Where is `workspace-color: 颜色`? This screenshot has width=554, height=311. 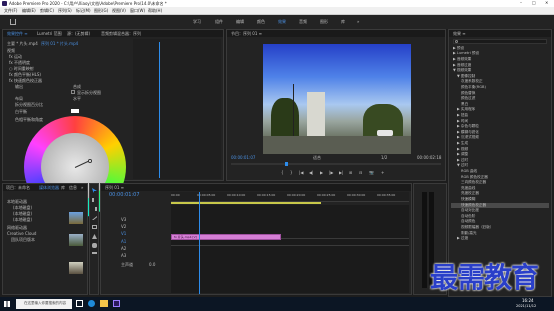
workspace-color: 颜色 is located at coordinates (261, 22).